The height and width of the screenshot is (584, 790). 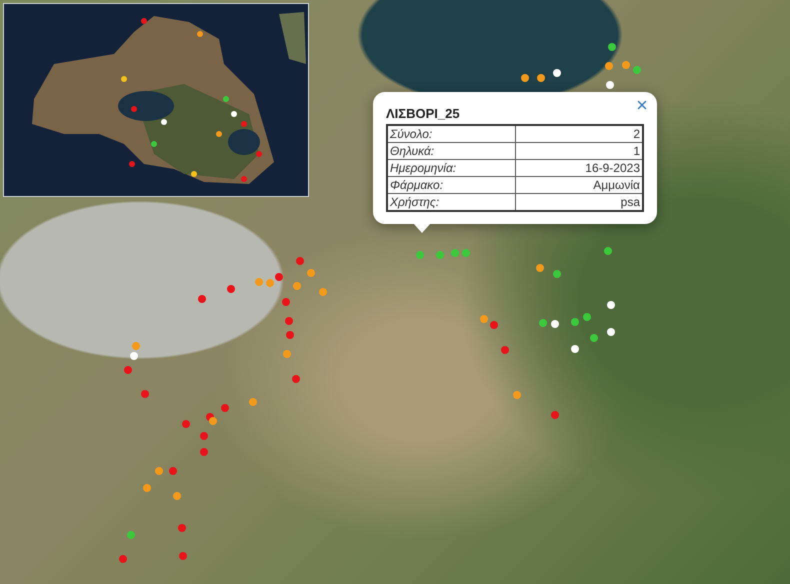 I want to click on table-cell: Θηλυκά:, so click(x=451, y=151).